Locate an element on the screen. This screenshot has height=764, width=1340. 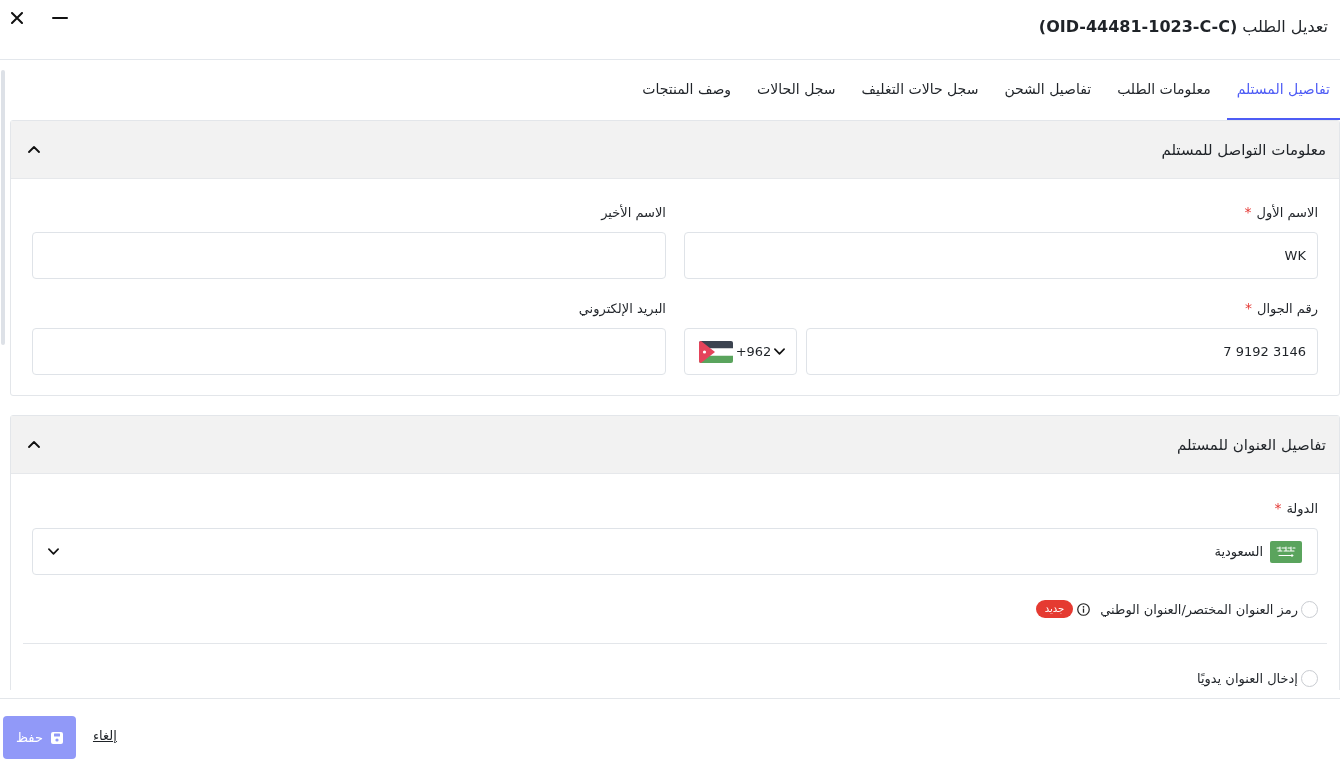
field-label: البريد الإلكتروني is located at coordinates (622, 308).